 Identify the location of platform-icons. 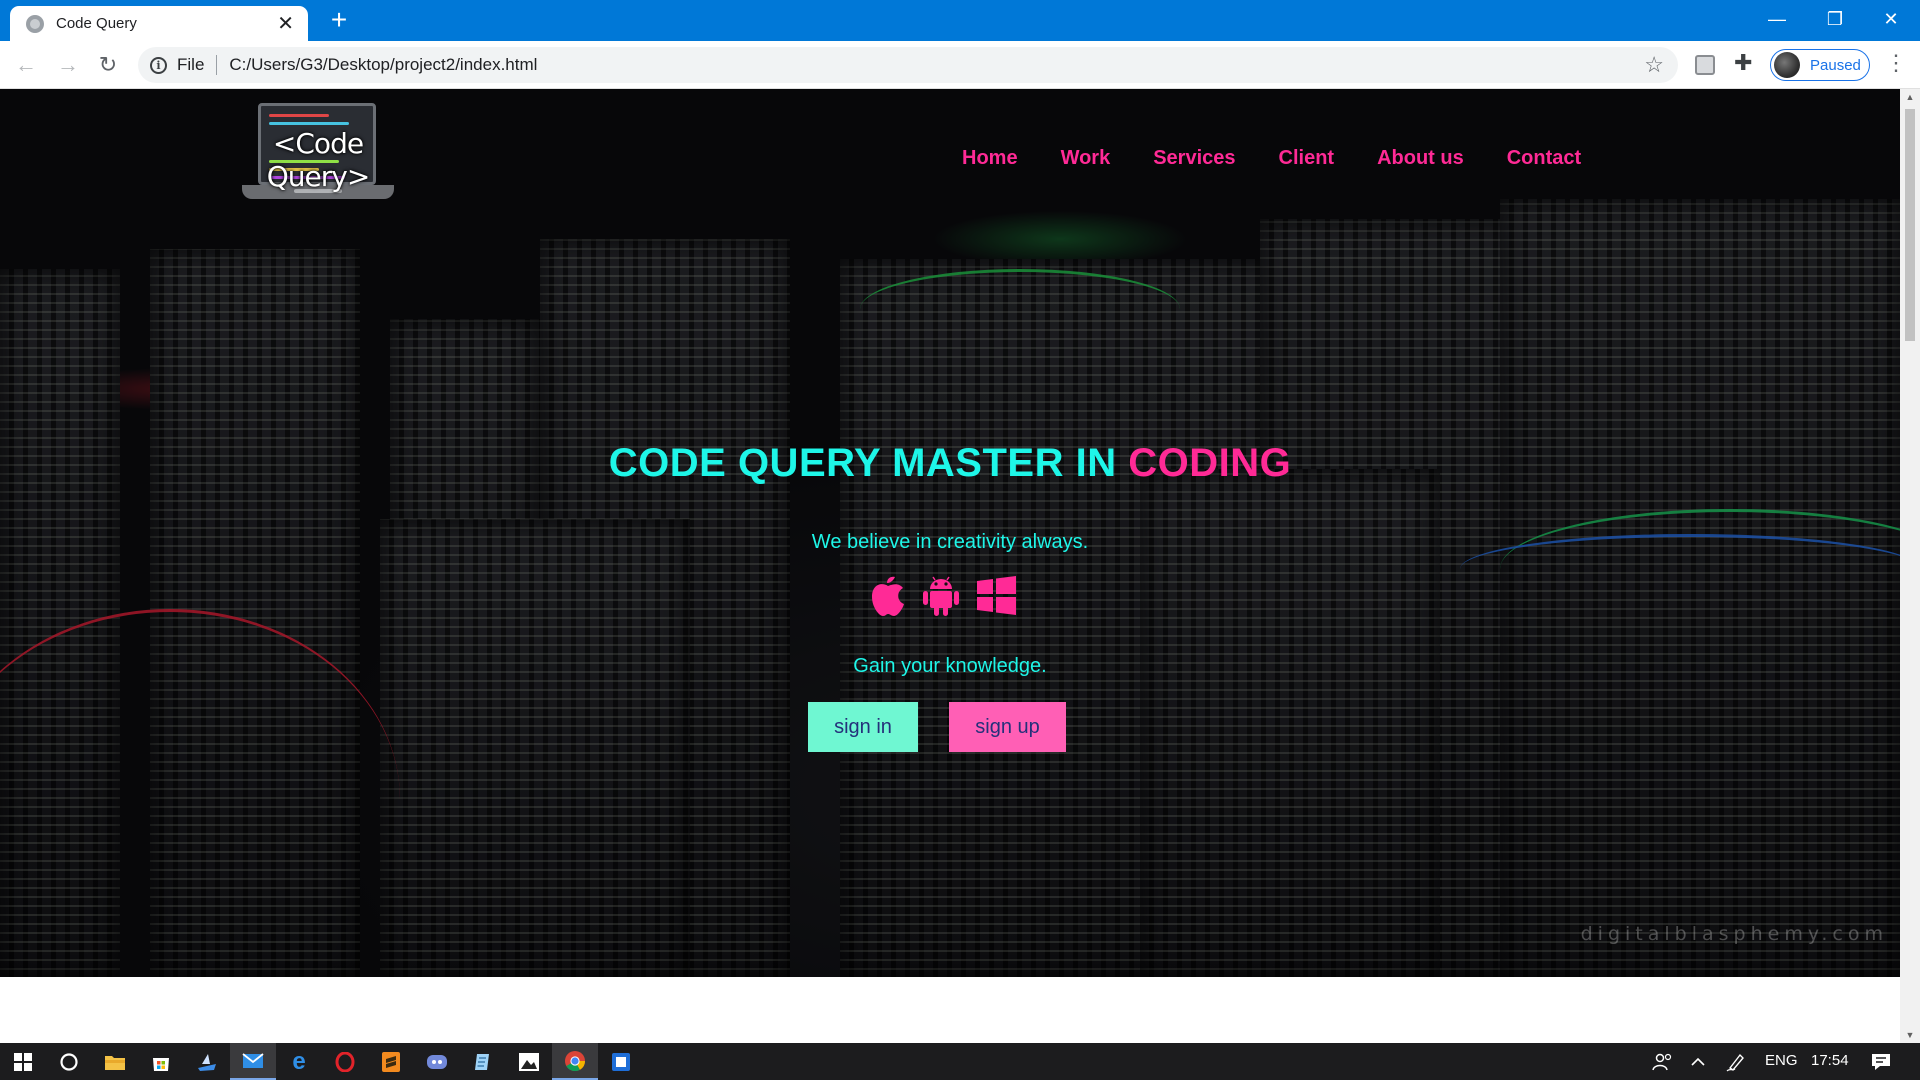
(950, 595).